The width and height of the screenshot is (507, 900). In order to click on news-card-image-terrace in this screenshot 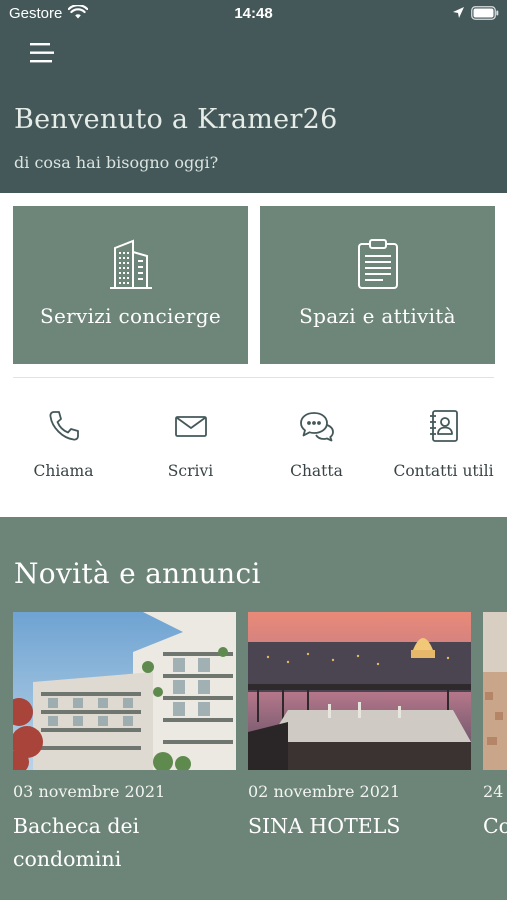, I will do `click(359, 691)`.